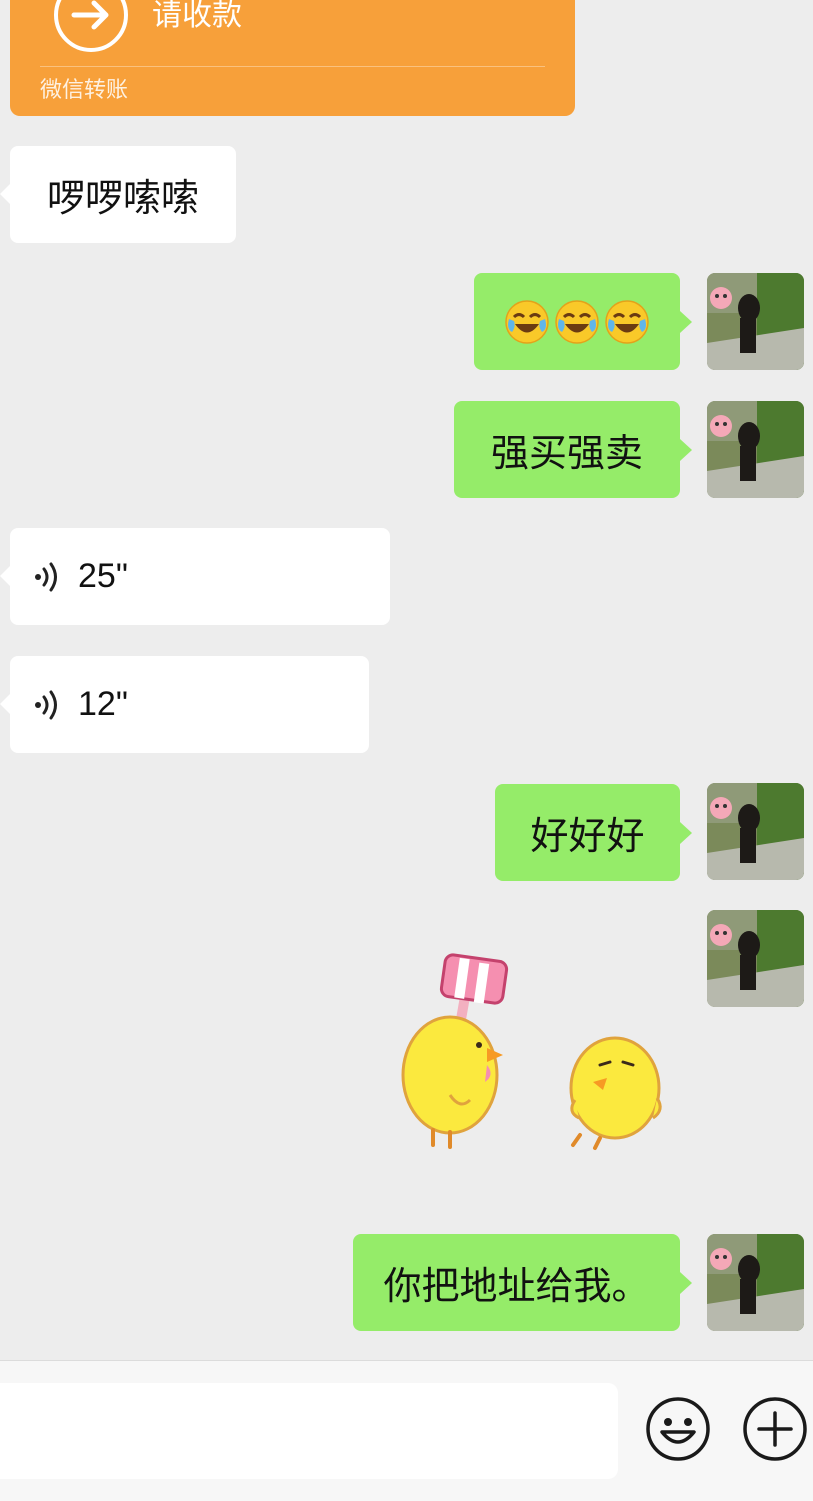 This screenshot has height=1501, width=813. I want to click on transfer-divider, so click(292, 66).